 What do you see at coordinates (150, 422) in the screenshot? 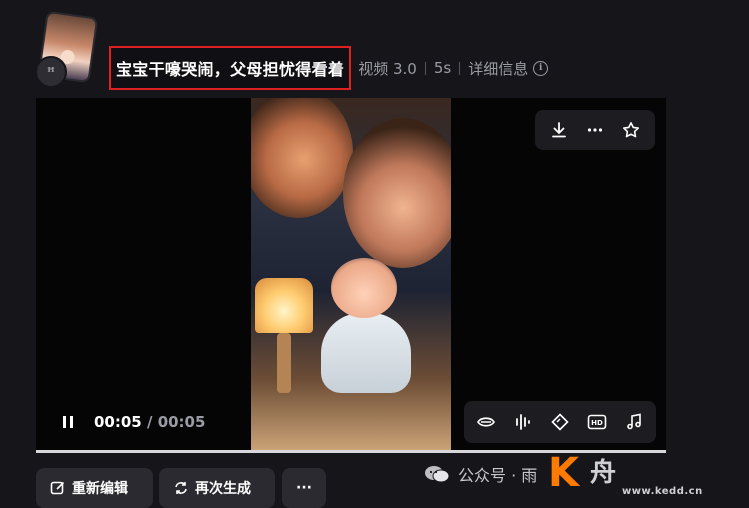
I see `time-display: 00:05 / 00:05` at bounding box center [150, 422].